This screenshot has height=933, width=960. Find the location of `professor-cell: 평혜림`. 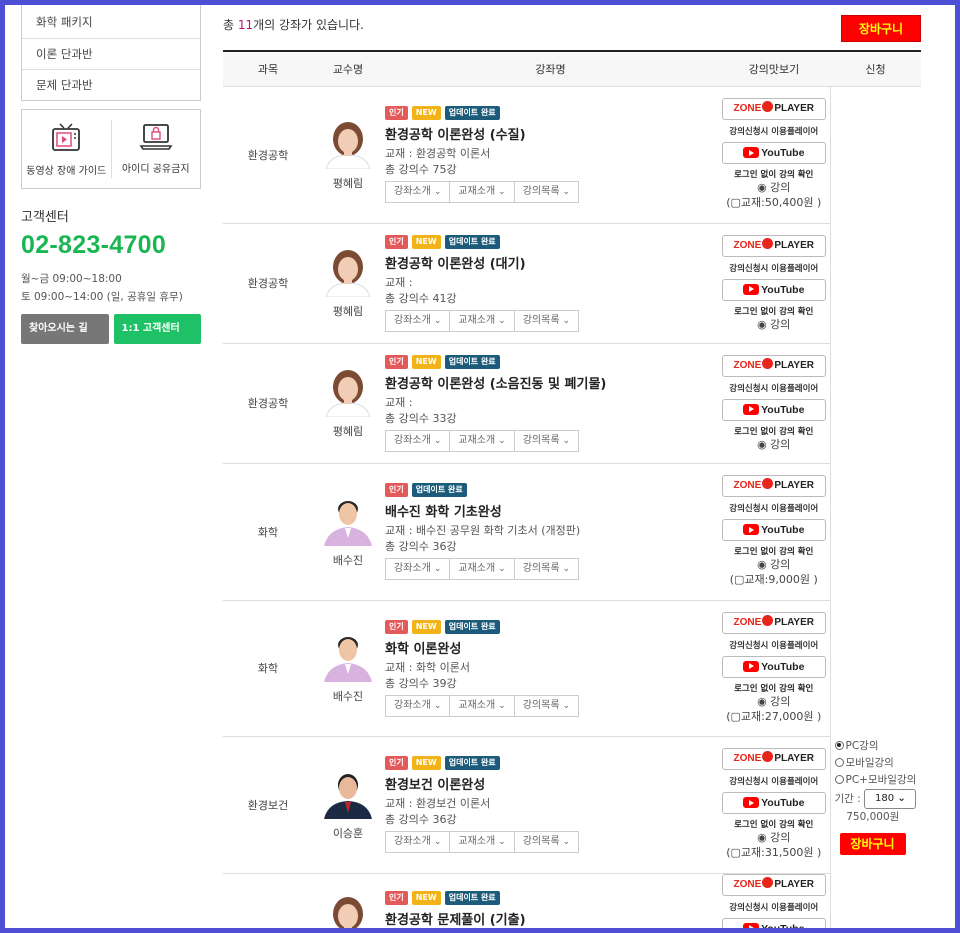

professor-cell: 평혜림 is located at coordinates (348, 155).